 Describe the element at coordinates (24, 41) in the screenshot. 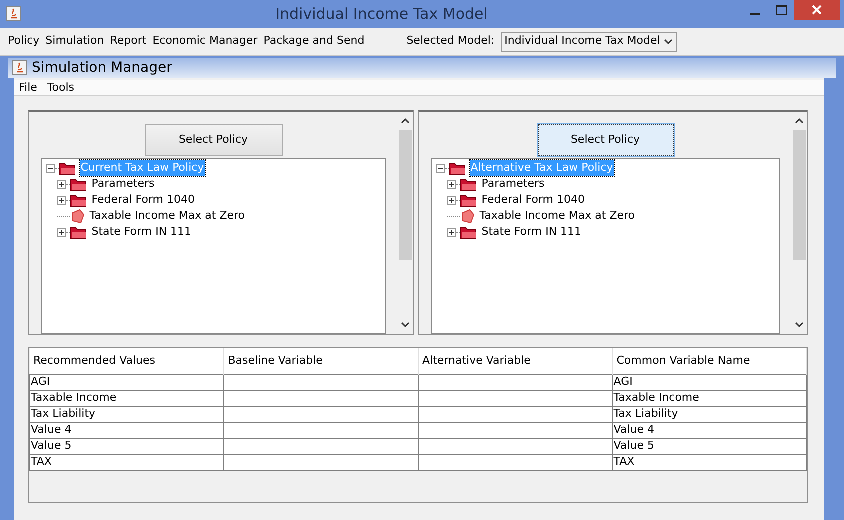

I see `menu-item: Policy` at that location.